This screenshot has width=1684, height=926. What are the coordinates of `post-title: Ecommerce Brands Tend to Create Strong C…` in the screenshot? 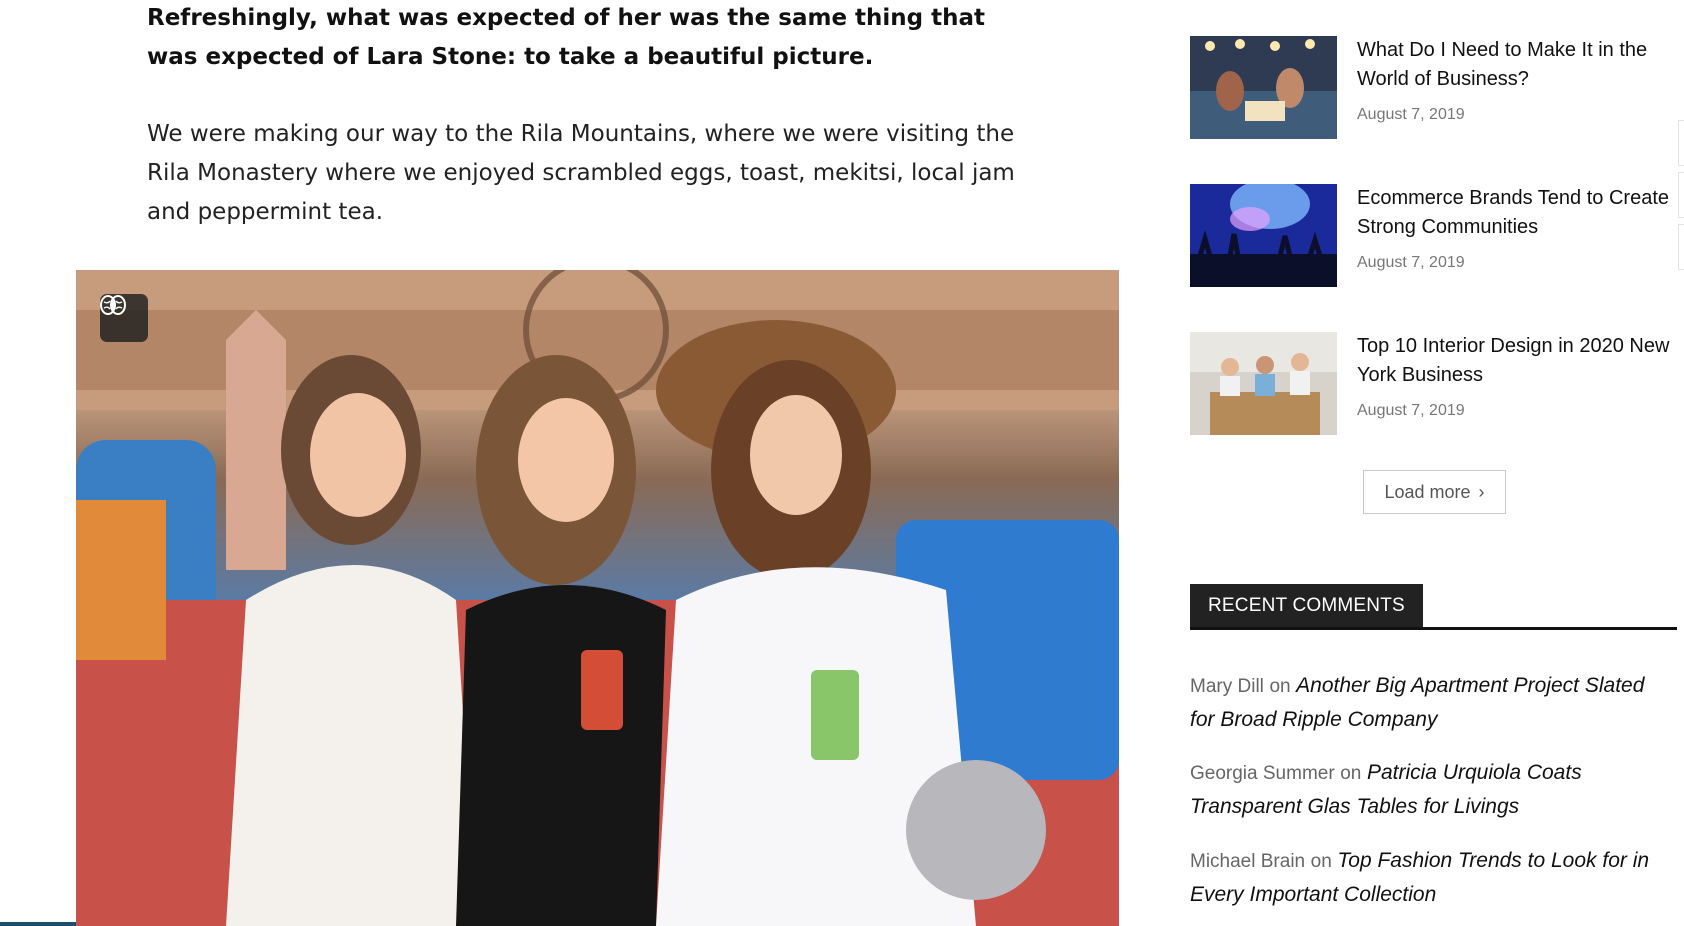 It's located at (1517, 213).